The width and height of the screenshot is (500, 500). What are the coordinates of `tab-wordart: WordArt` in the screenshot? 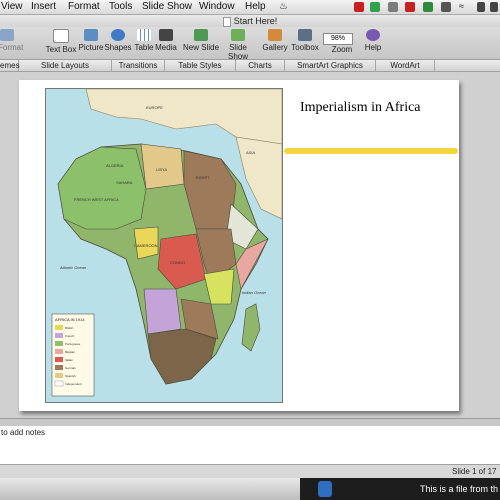 It's located at (405, 65).